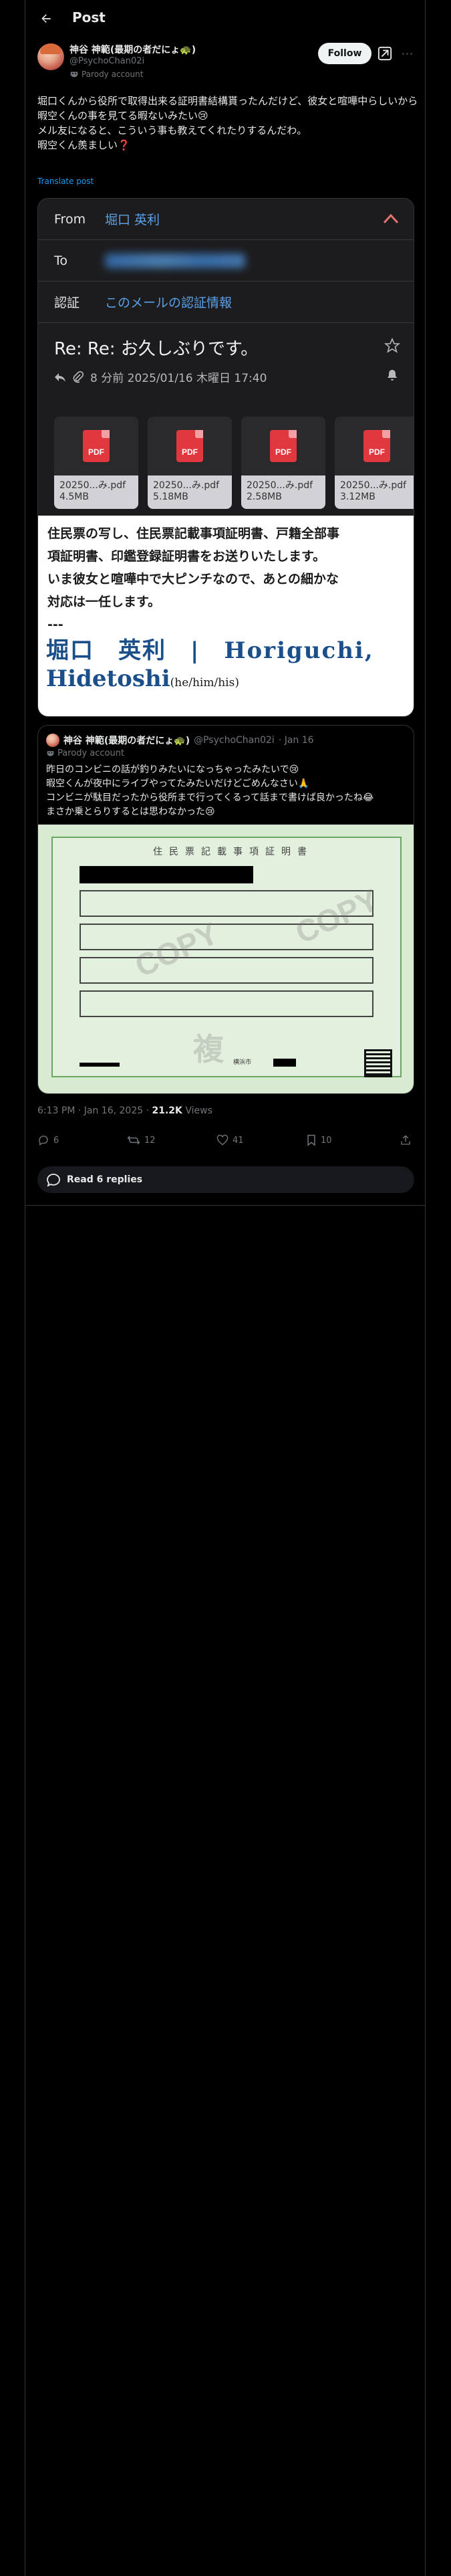  What do you see at coordinates (233, 852) in the screenshot?
I see `certificate-title: 住民票記載事項証明書` at bounding box center [233, 852].